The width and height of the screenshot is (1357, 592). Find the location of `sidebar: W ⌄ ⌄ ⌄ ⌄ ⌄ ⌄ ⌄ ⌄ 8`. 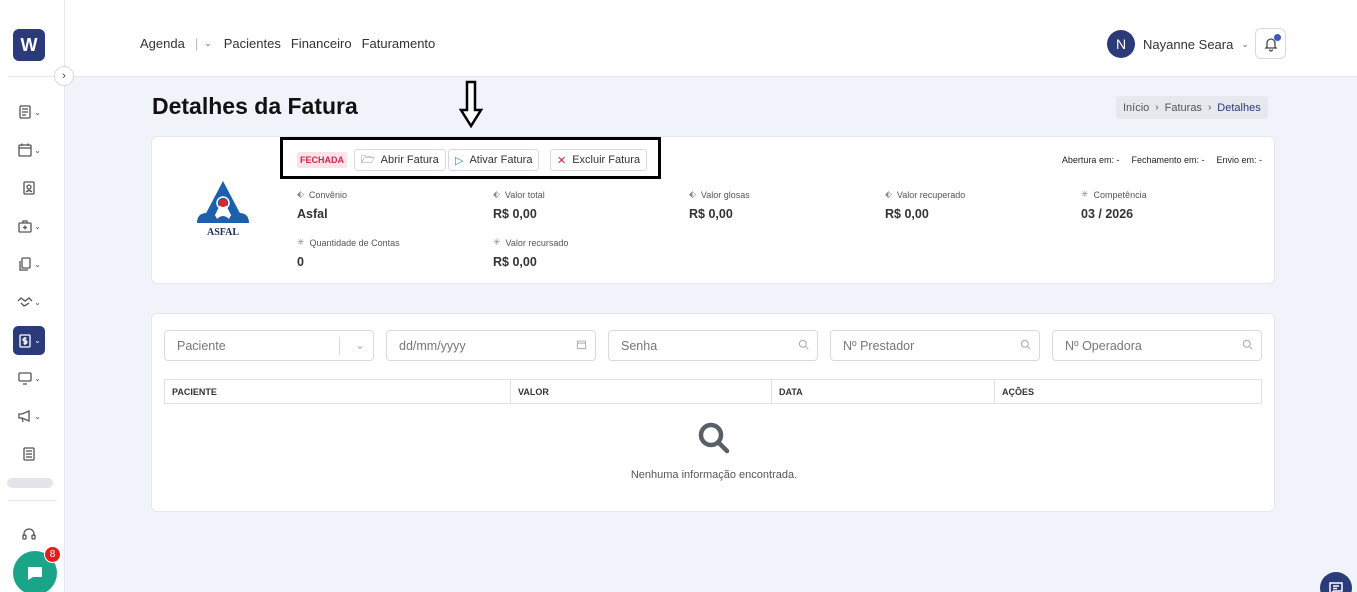

sidebar: W ⌄ ⌄ ⌄ ⌄ ⌄ ⌄ ⌄ ⌄ 8 is located at coordinates (32, 296).